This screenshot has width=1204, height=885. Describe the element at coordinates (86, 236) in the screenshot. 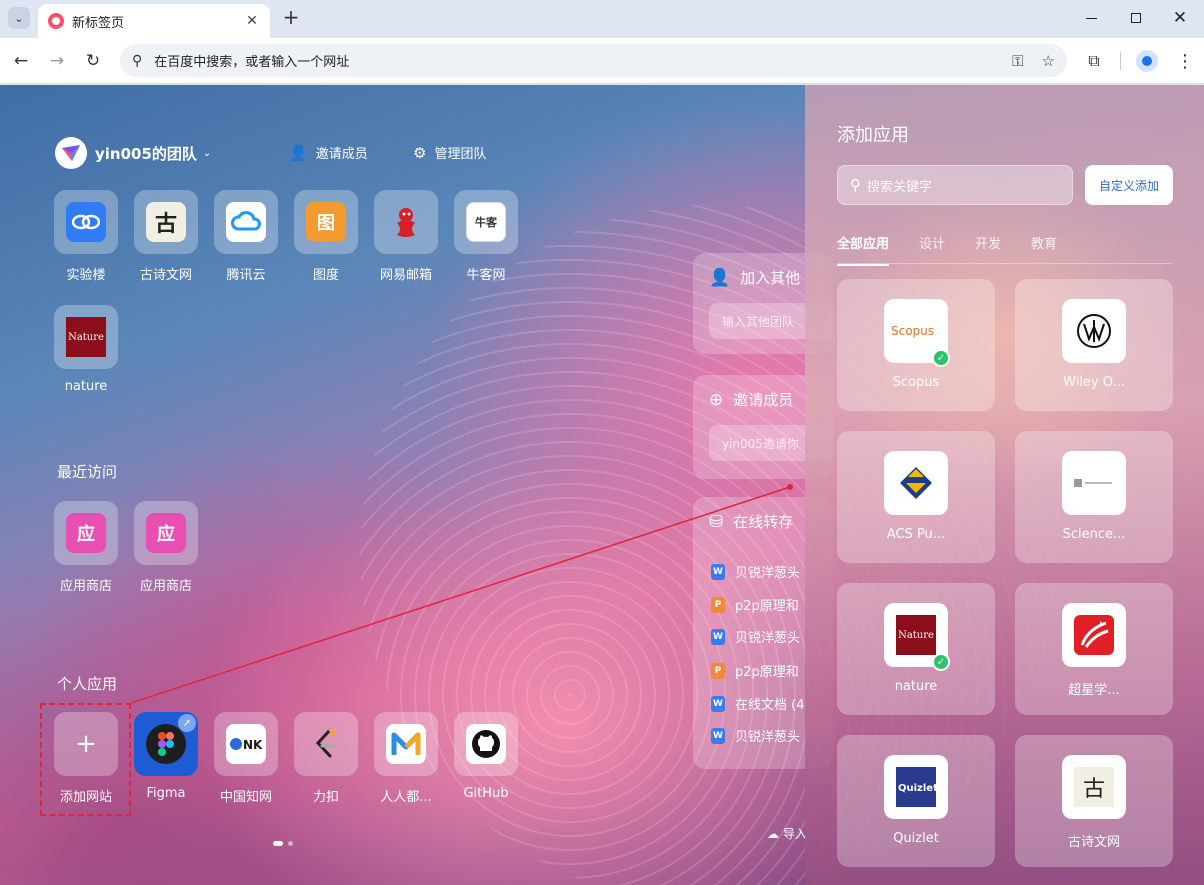

I see `app-tile-shiyanlou: 实验楼` at that location.